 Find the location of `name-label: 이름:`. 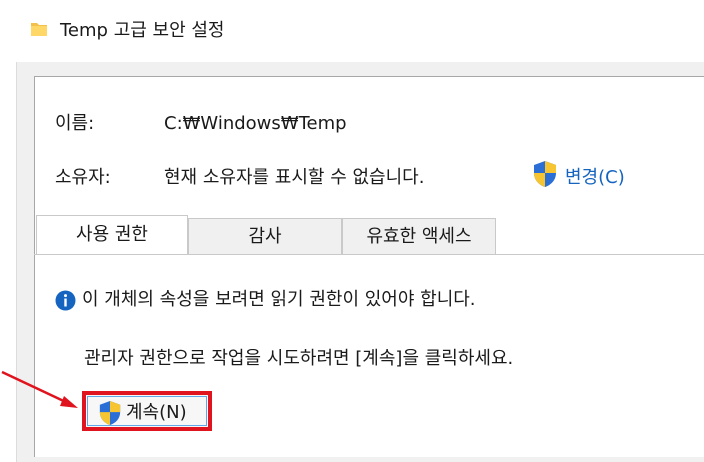

name-label: 이름: is located at coordinates (75, 123).